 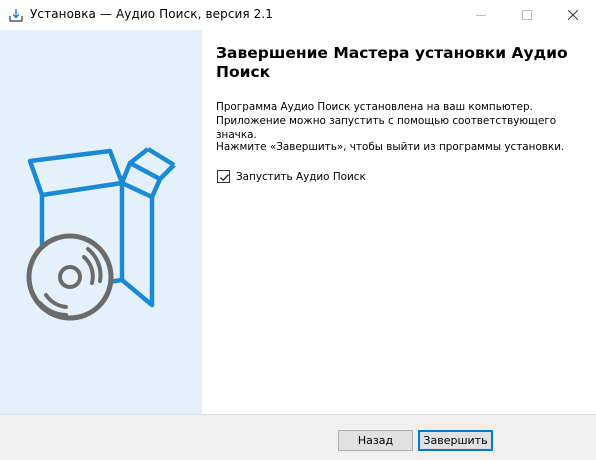 What do you see at coordinates (298, 437) in the screenshot?
I see `wizard-footer: Назад Завершить` at bounding box center [298, 437].